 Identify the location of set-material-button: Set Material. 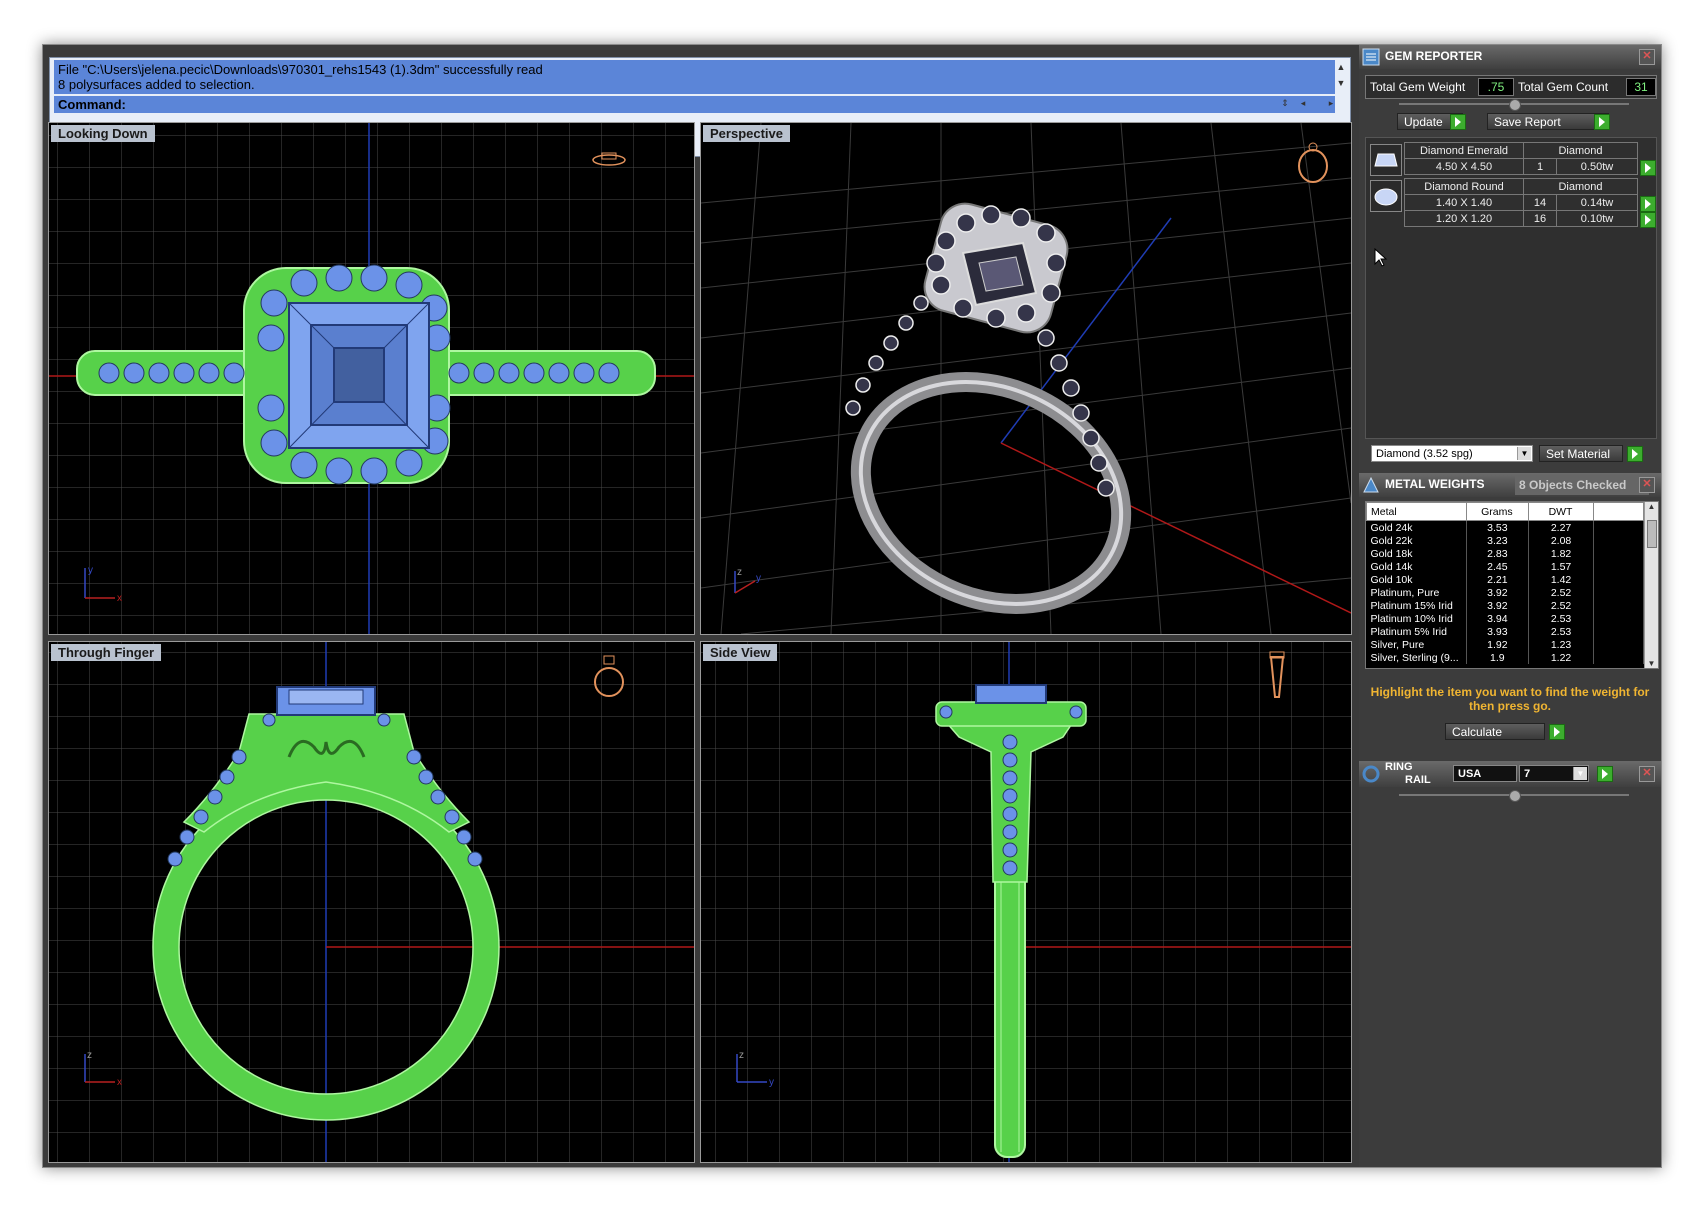
(1581, 453).